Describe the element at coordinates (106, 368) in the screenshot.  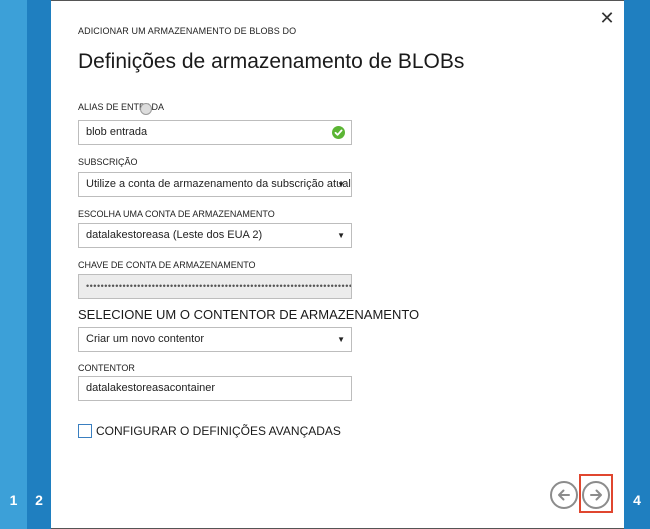
I see `container-label: CONTENTOR` at that location.